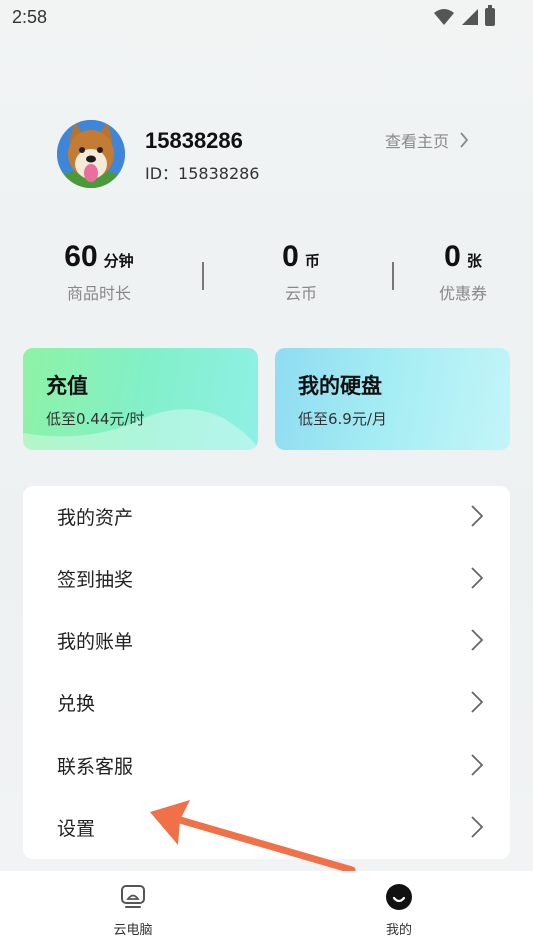  Describe the element at coordinates (98, 293) in the screenshot. I see `stat-duration-label: 商品时长` at that location.